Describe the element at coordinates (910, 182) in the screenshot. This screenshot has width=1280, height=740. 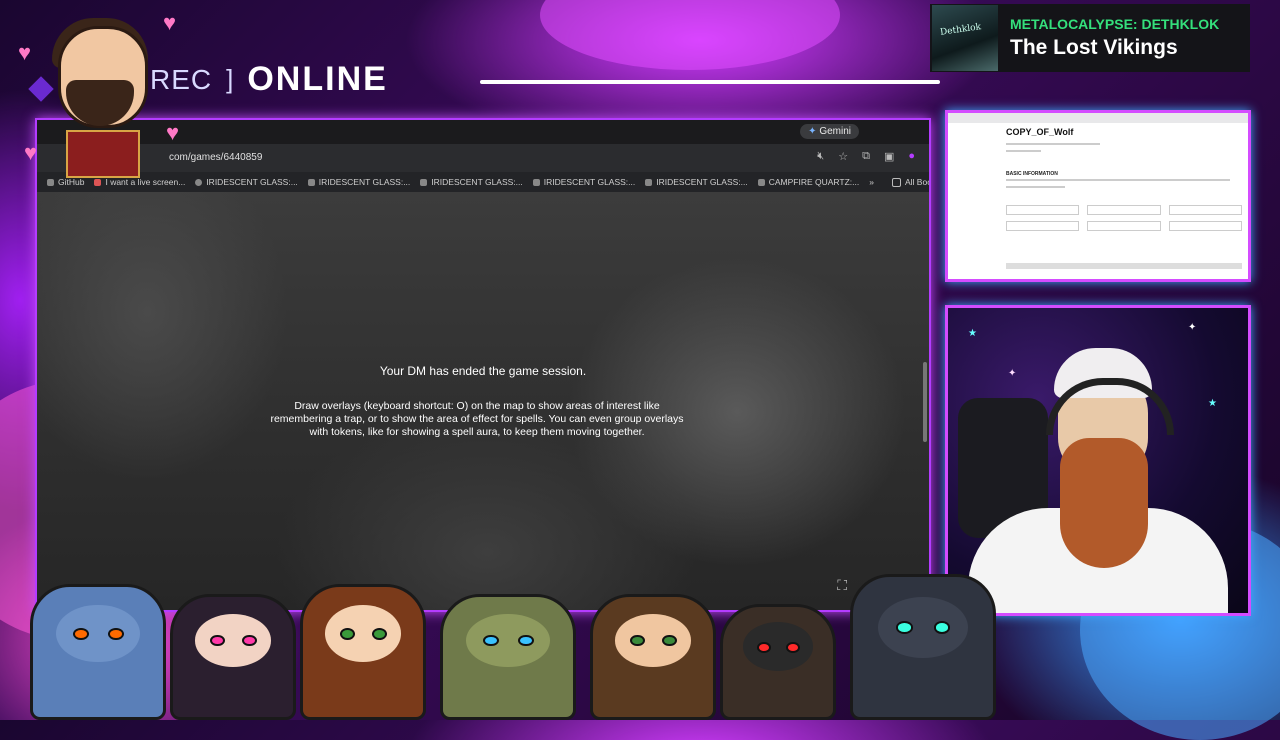
I see `all-bookmarks-button: All Bookmarks` at that location.